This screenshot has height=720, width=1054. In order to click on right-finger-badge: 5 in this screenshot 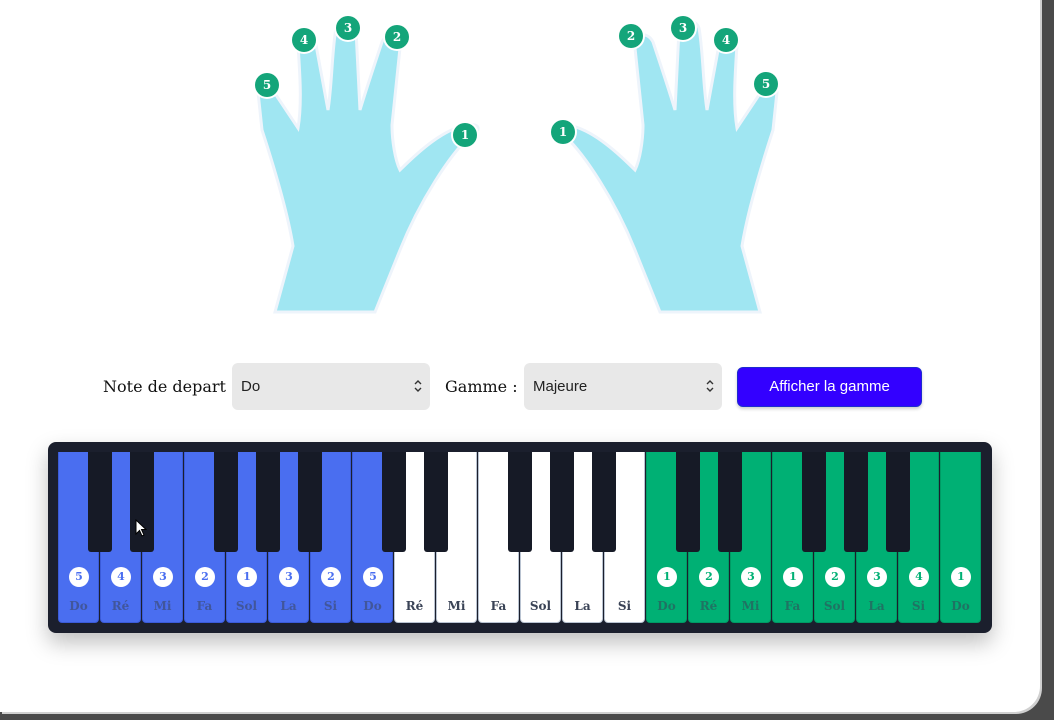, I will do `click(766, 84)`.